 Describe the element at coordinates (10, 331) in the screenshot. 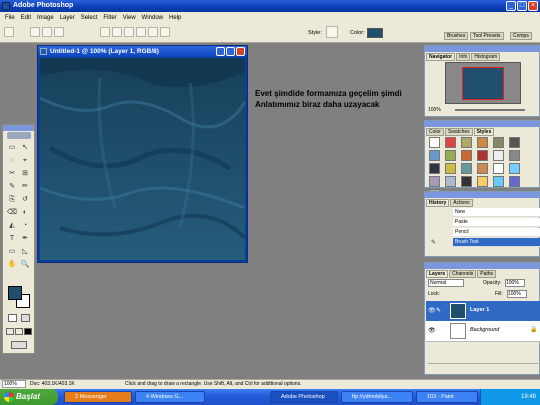

I see `screen-mode-standard-icon` at that location.